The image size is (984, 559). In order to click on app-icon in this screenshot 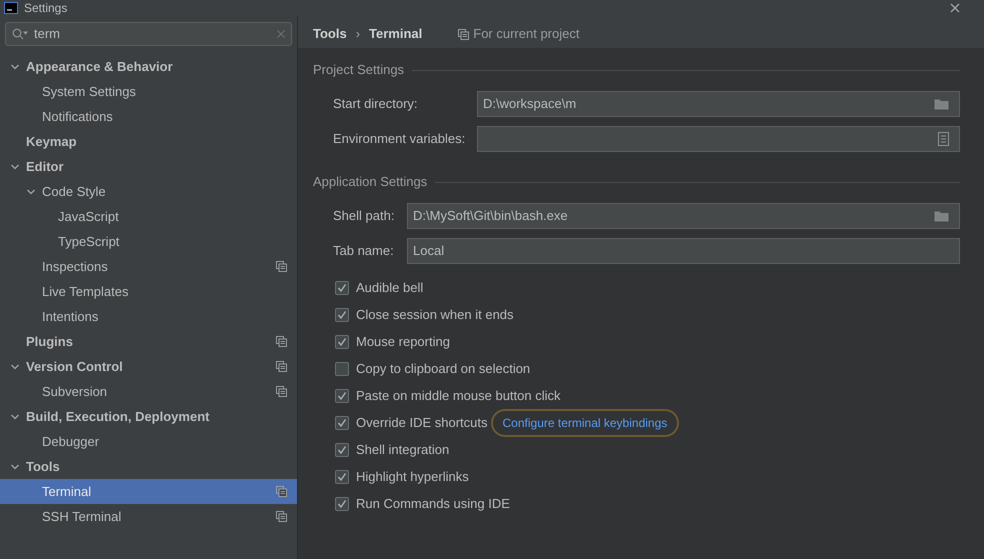, I will do `click(11, 8)`.